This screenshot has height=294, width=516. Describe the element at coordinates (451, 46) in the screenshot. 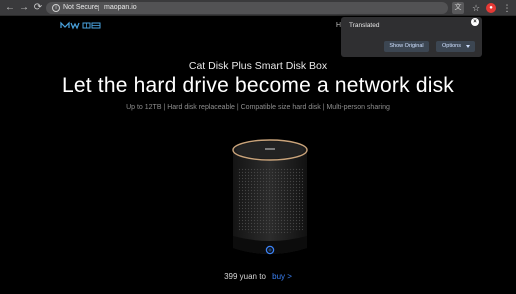

I see `options-button-label: Options` at that location.